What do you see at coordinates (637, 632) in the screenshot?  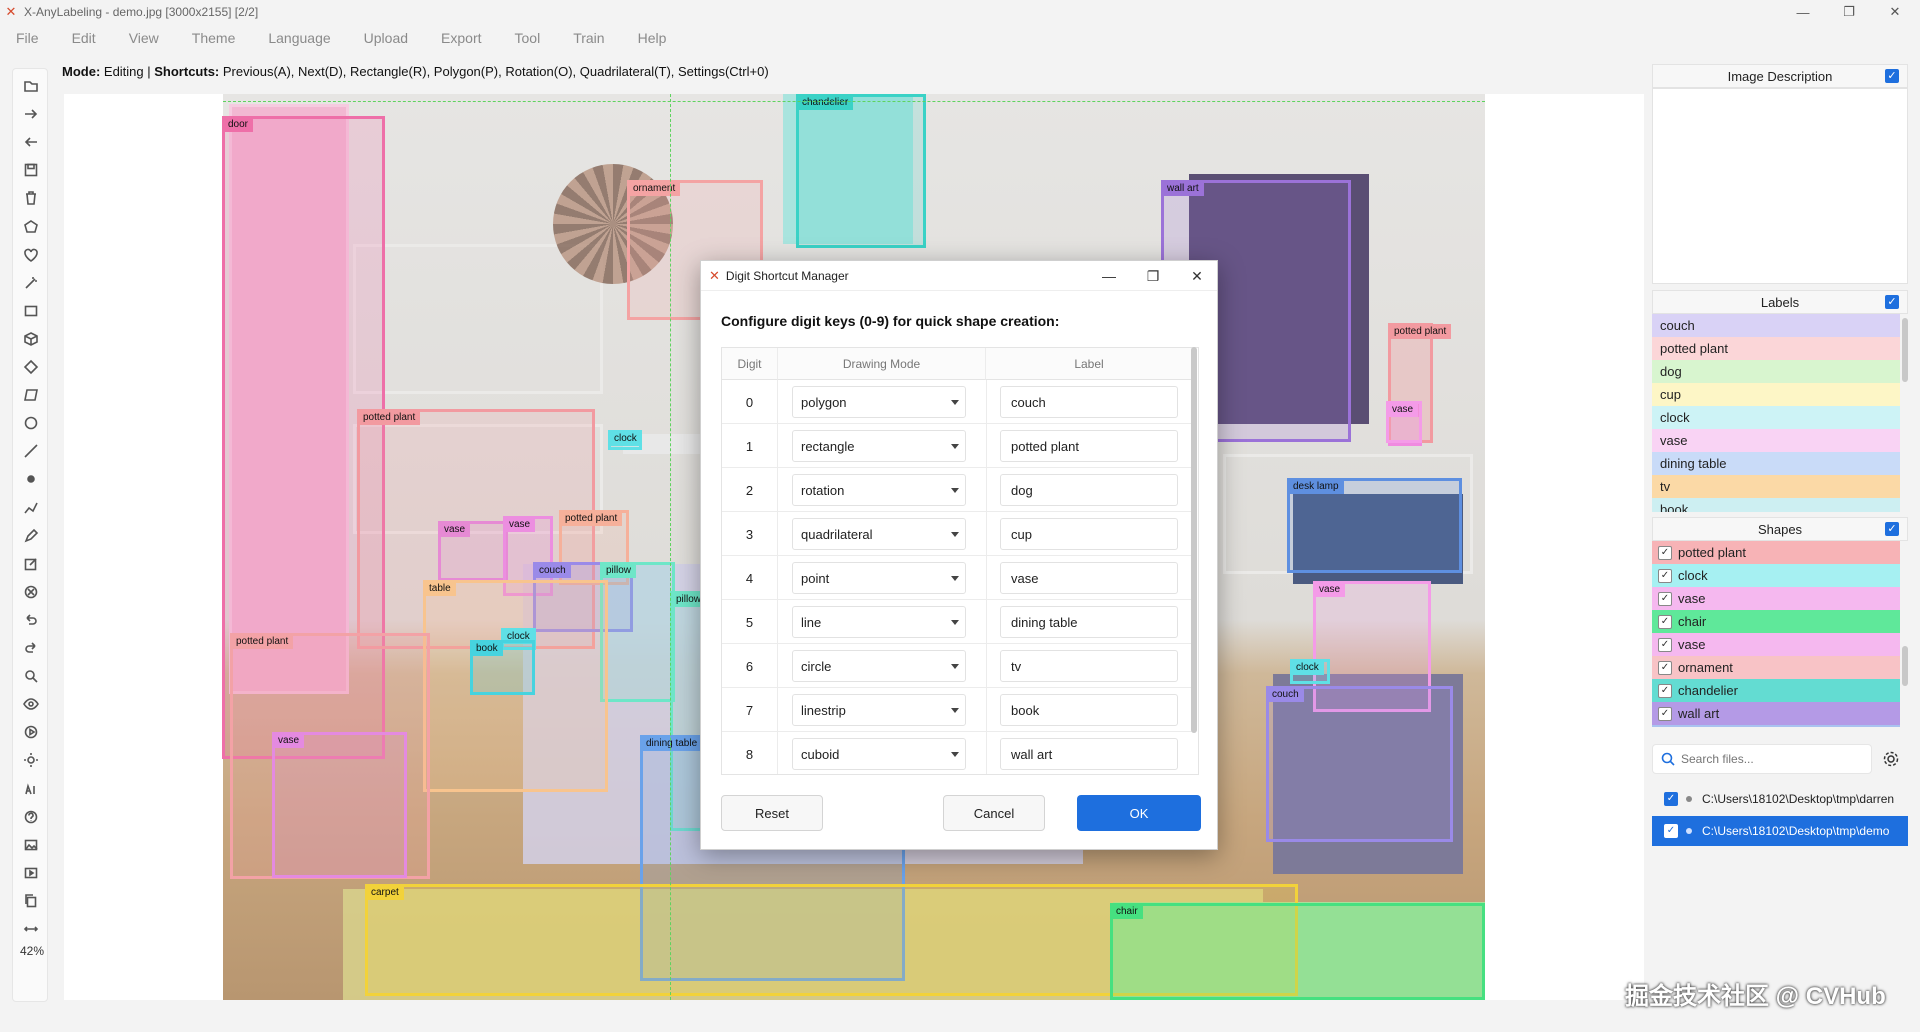 I see `annotation-box: pillow` at bounding box center [637, 632].